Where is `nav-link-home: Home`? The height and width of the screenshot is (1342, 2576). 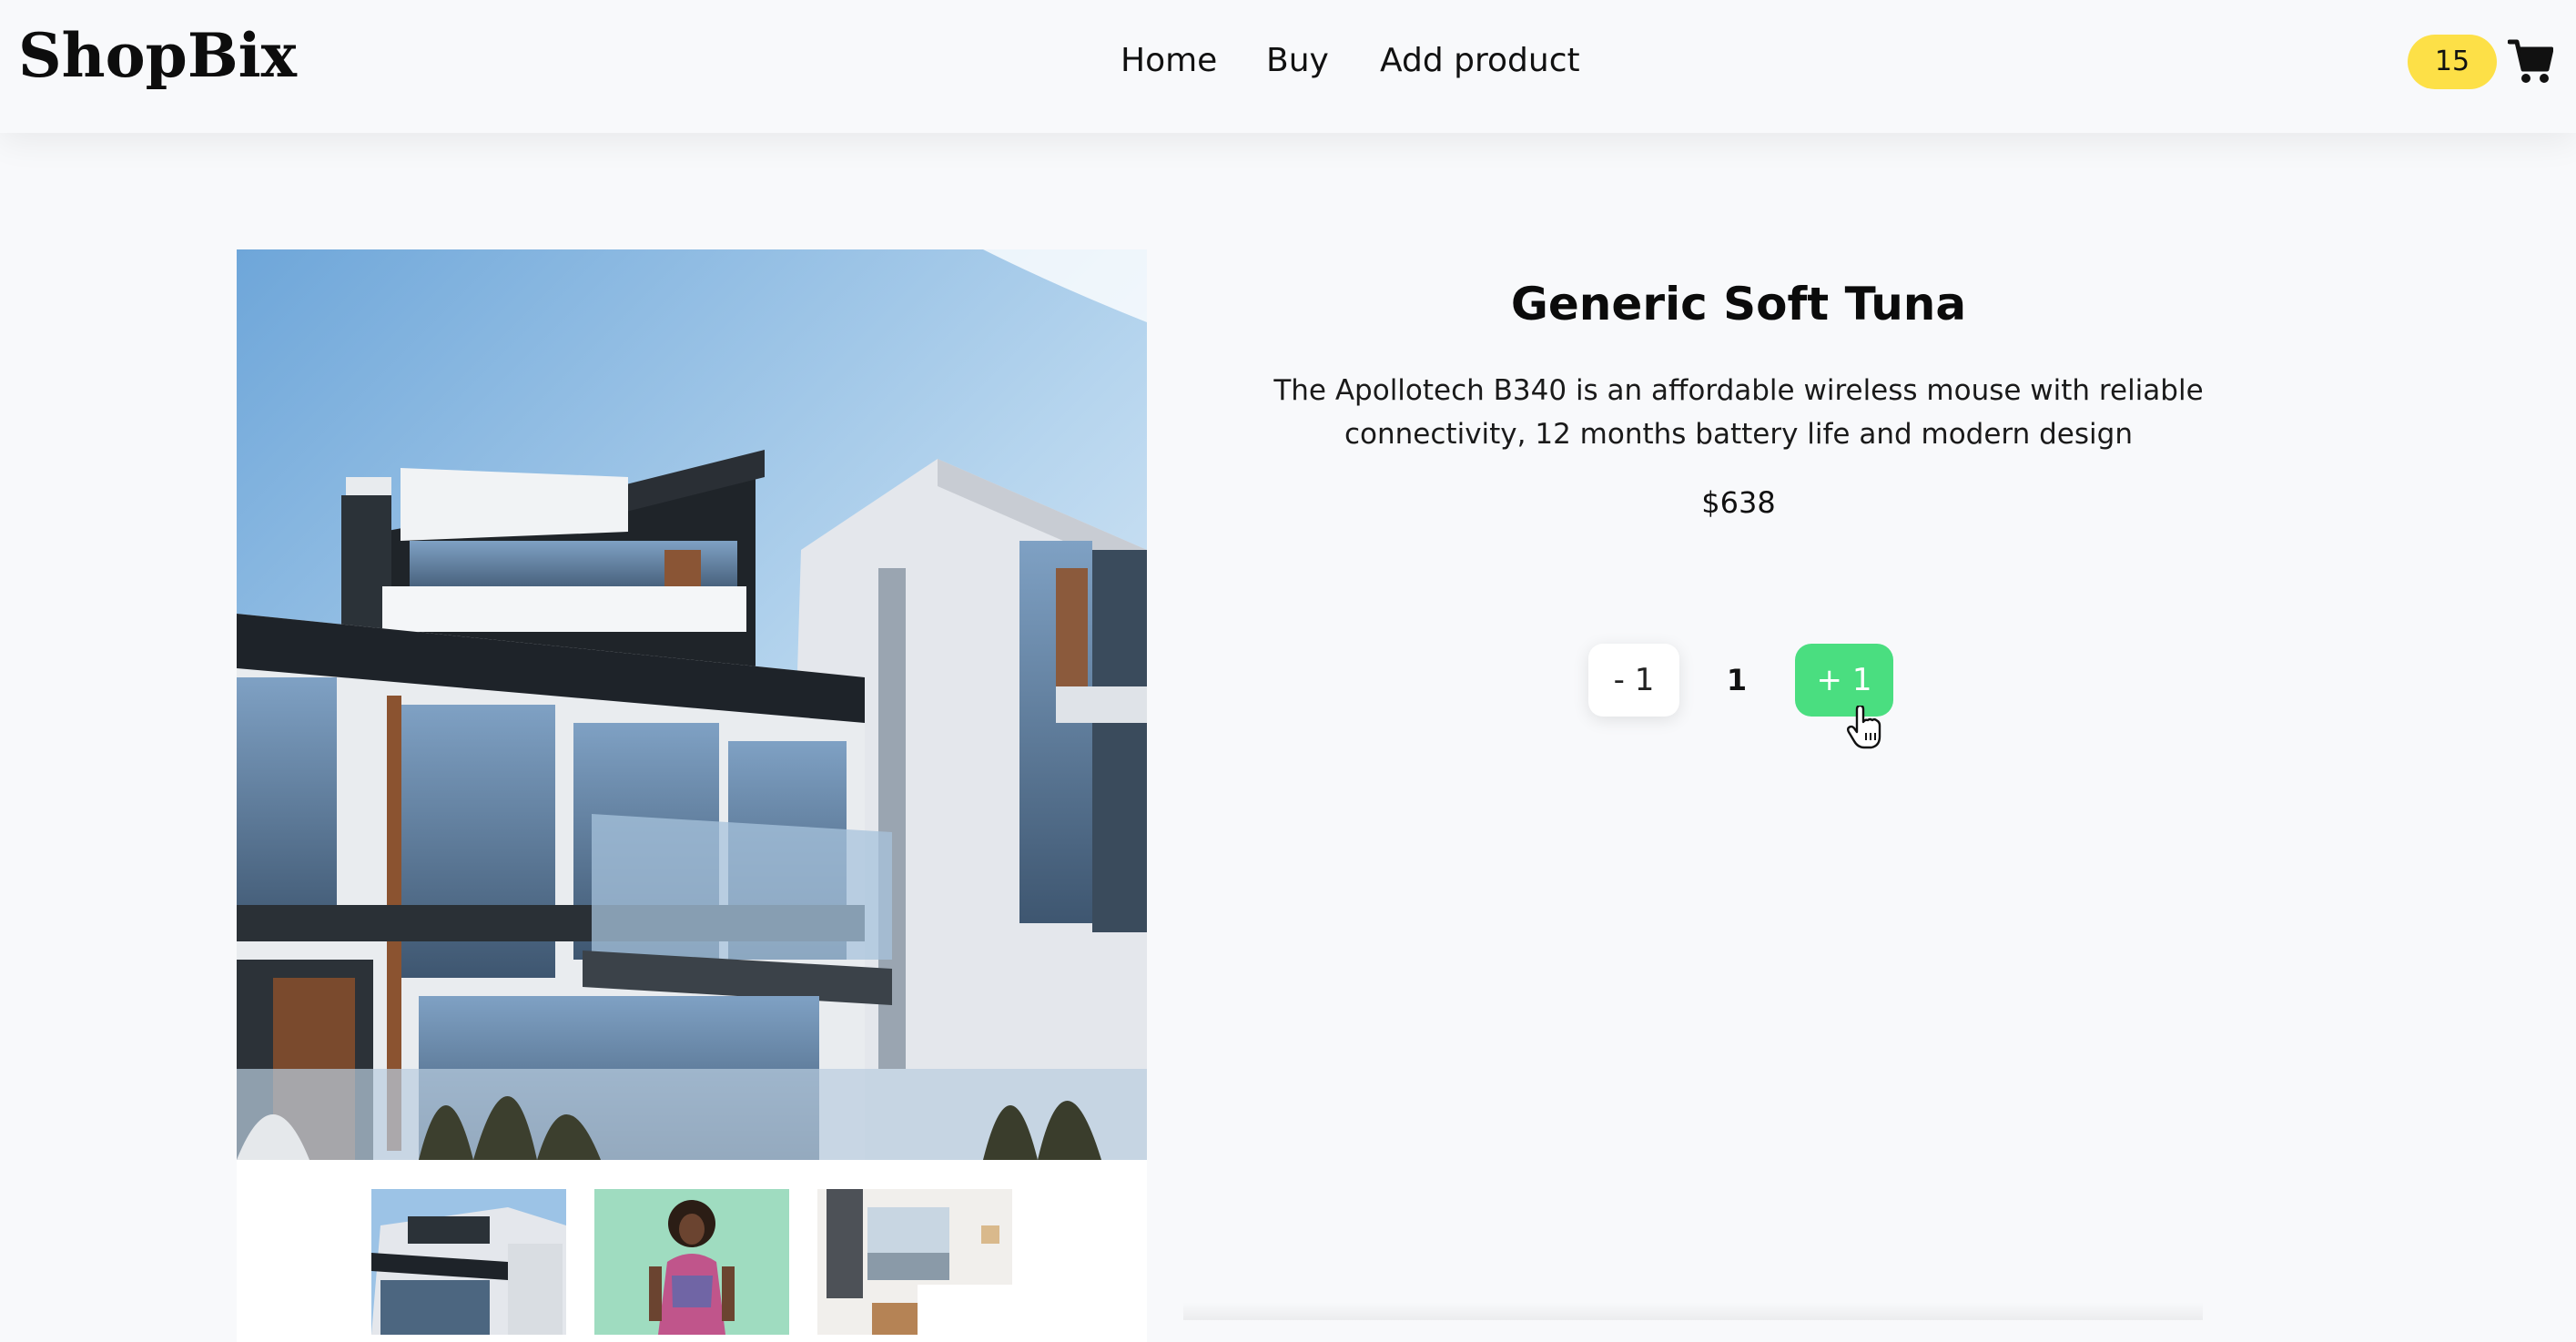
nav-link-home: Home is located at coordinates (1169, 61).